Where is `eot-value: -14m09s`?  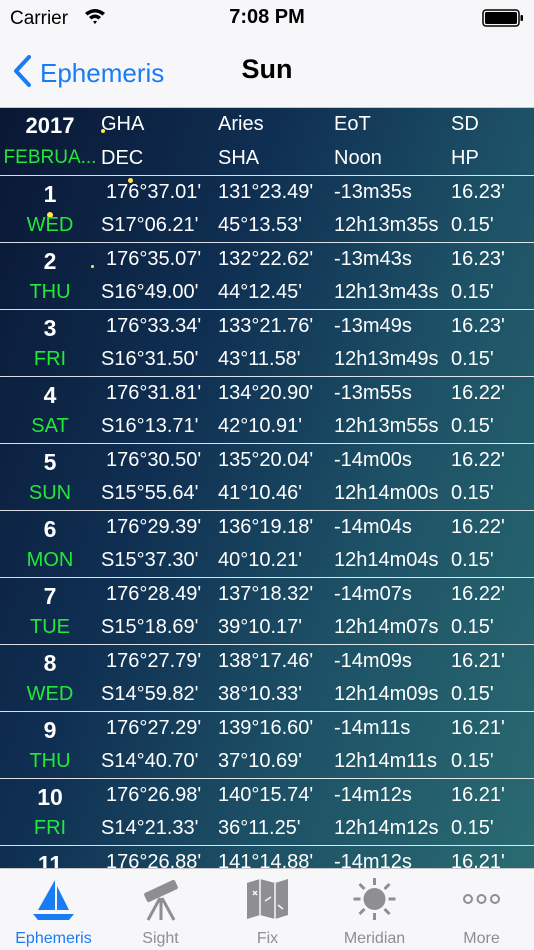
eot-value: -14m09s is located at coordinates (373, 661).